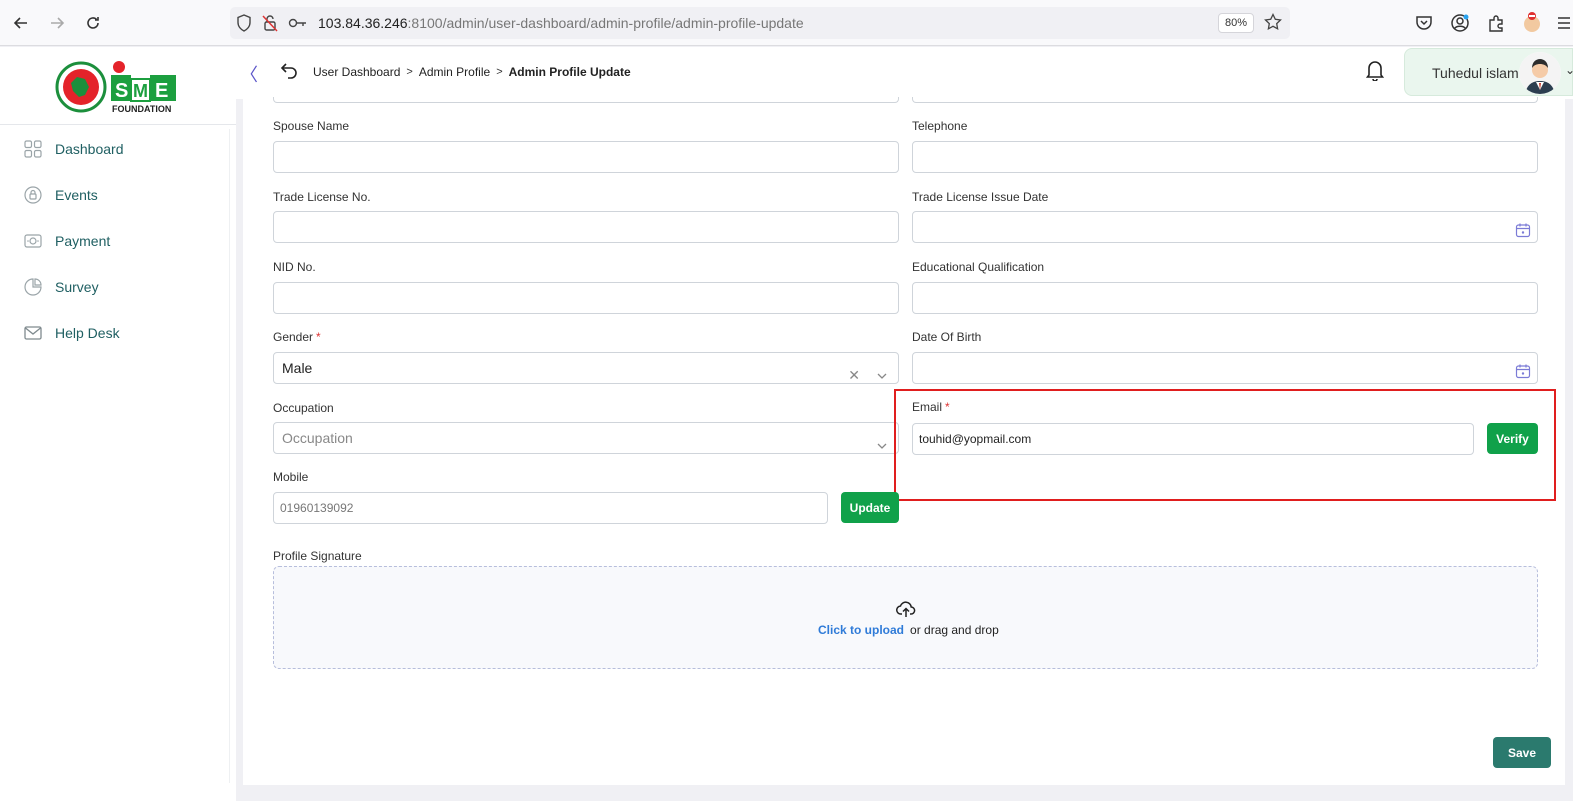  I want to click on sidebar-item-dashboard: Dashboard, so click(117, 149).